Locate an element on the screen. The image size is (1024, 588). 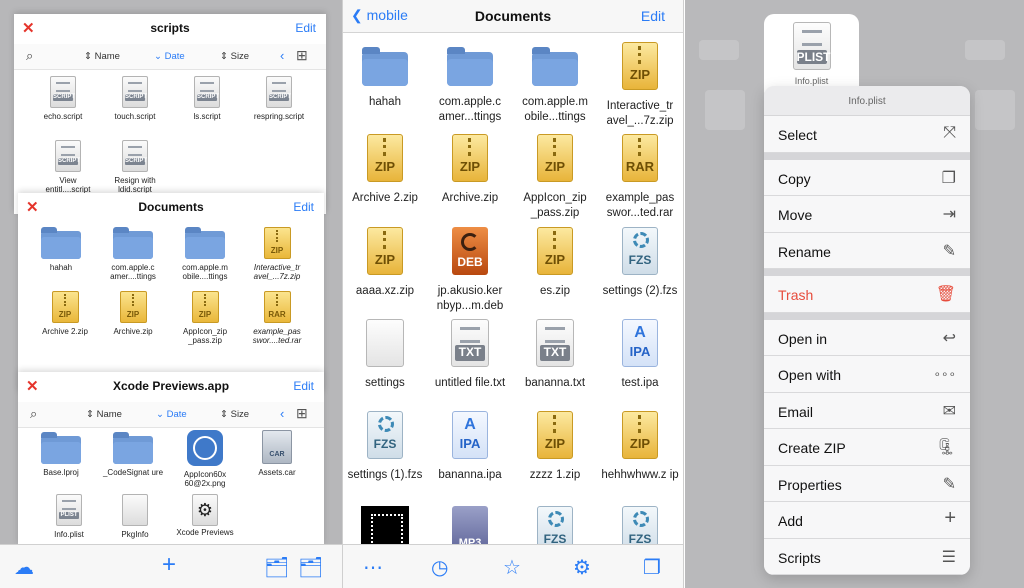
file-item: FZS settings (2).fzs is located at coordinates (640, 263).